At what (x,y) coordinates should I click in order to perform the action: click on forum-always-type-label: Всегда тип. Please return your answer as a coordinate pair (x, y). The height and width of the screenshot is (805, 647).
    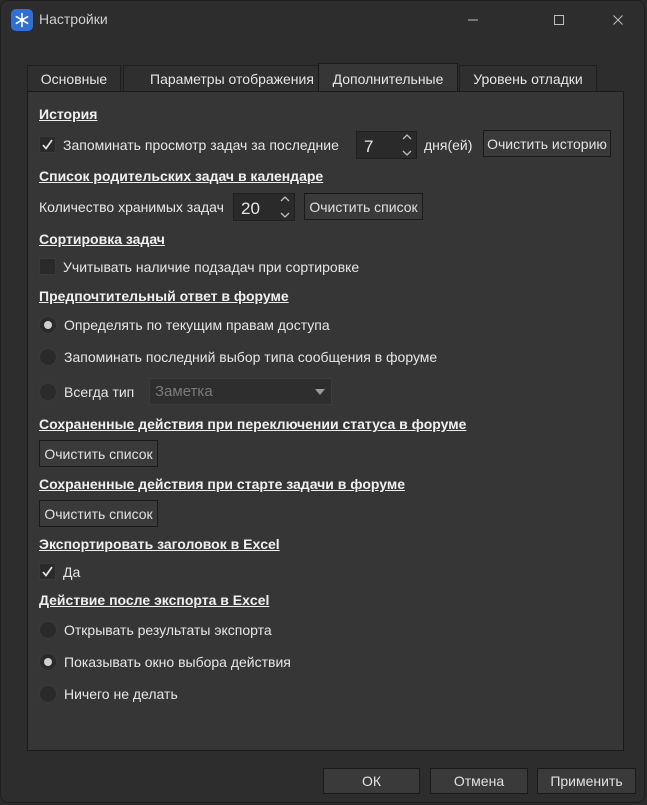
    Looking at the image, I should click on (99, 392).